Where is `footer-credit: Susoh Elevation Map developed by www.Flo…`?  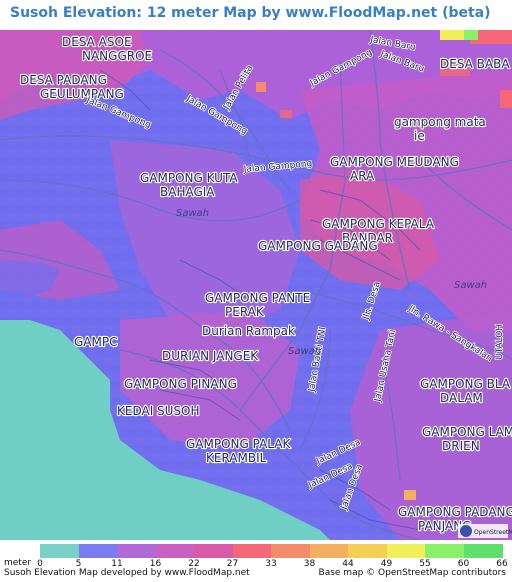 footer-credit: Susoh Elevation Map developed by www.Flo… is located at coordinates (127, 573).